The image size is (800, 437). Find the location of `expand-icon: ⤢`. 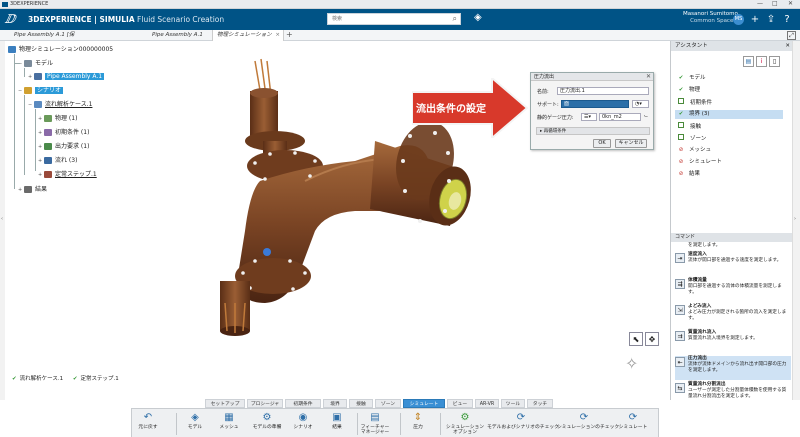

expand-icon: ⤢ is located at coordinates (791, 35).